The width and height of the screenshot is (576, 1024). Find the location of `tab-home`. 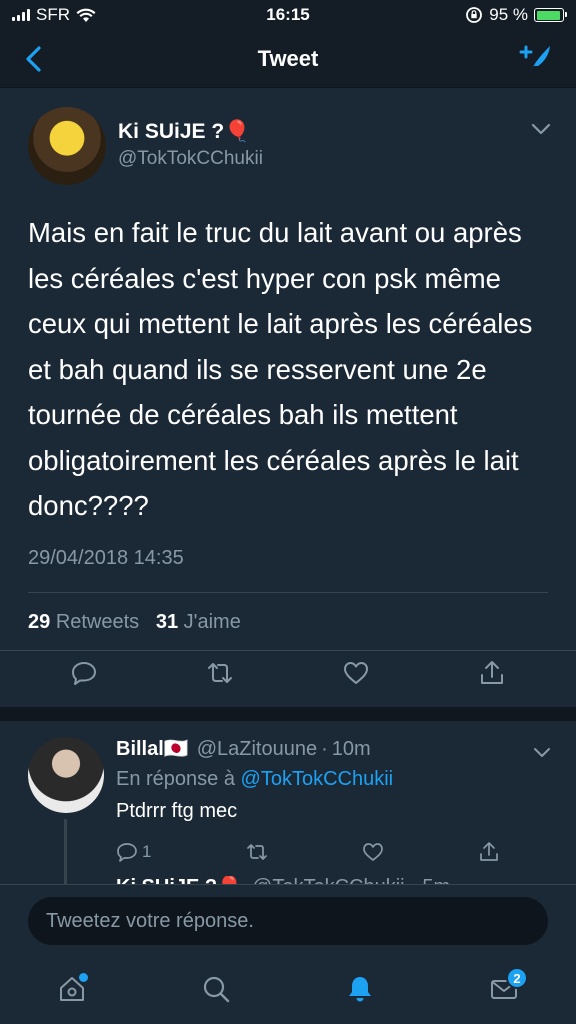

tab-home is located at coordinates (72, 989).